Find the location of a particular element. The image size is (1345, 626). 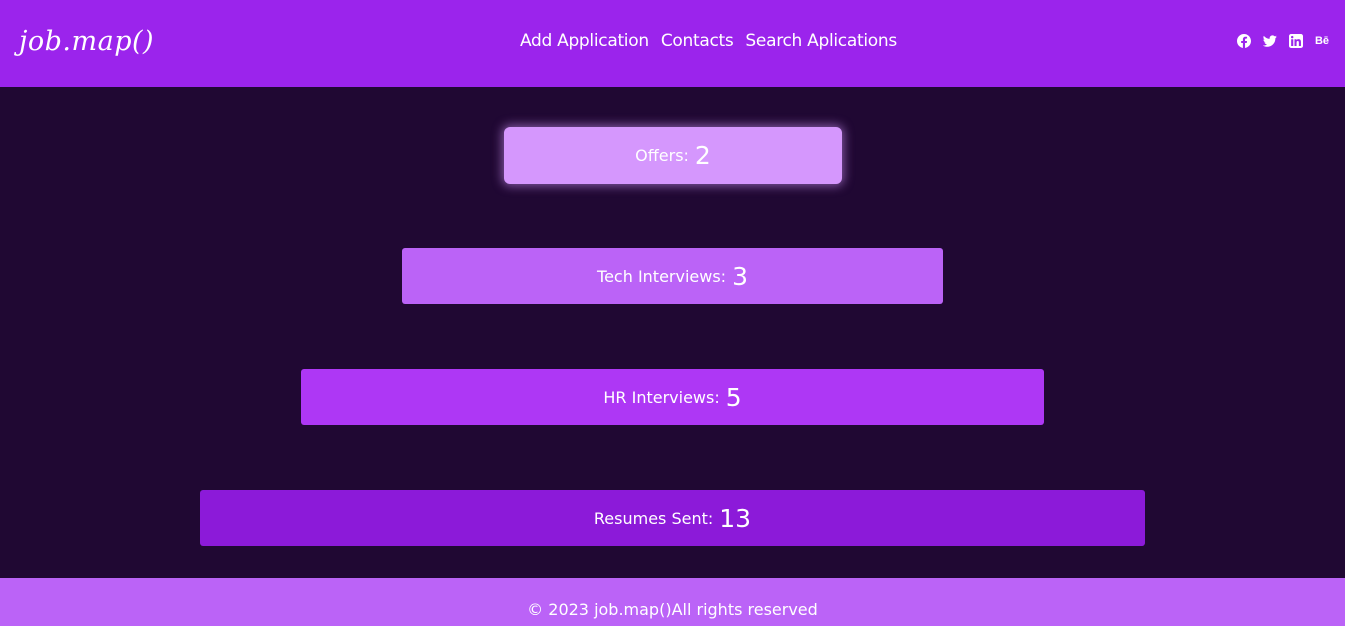

resumes-sent-label: Resumes Sent: is located at coordinates (653, 518).